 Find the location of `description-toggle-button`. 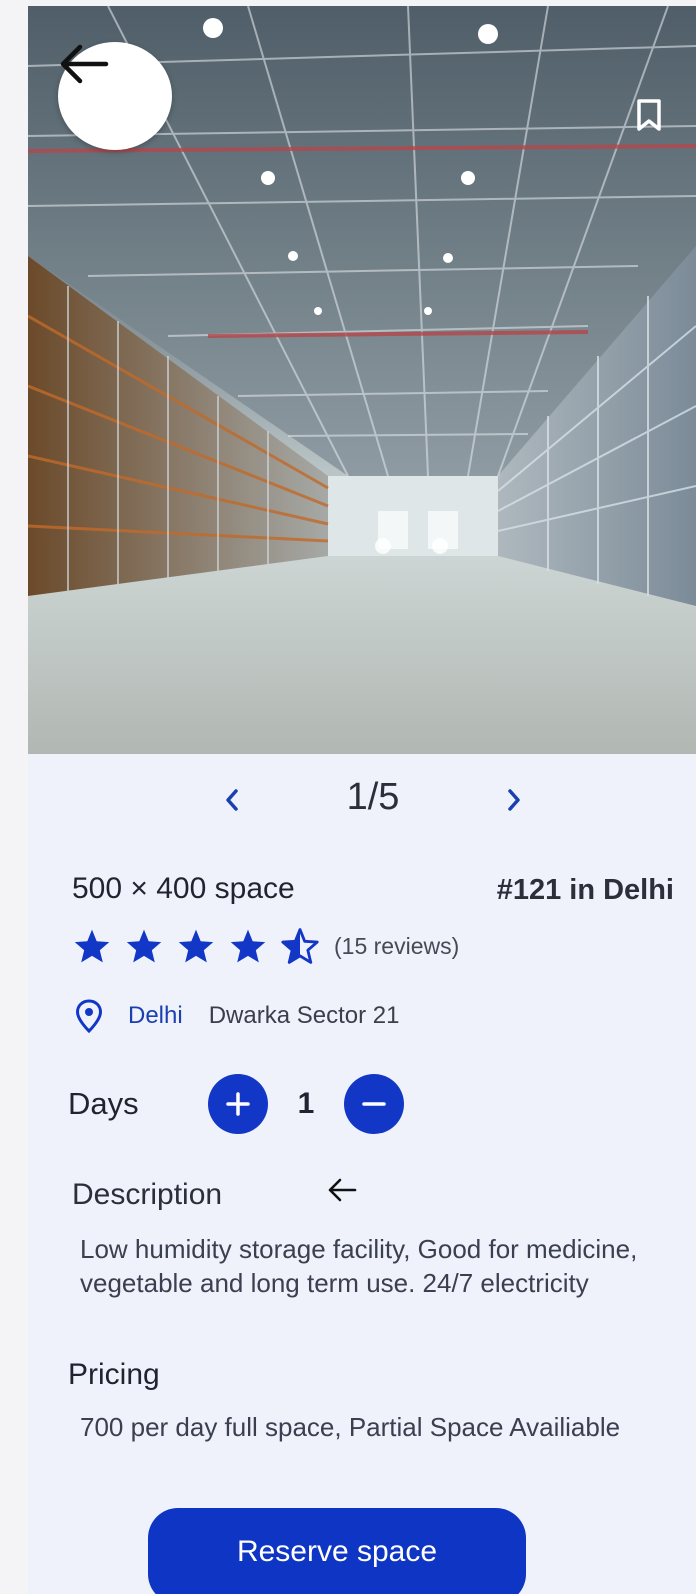

description-toggle-button is located at coordinates (342, 1190).